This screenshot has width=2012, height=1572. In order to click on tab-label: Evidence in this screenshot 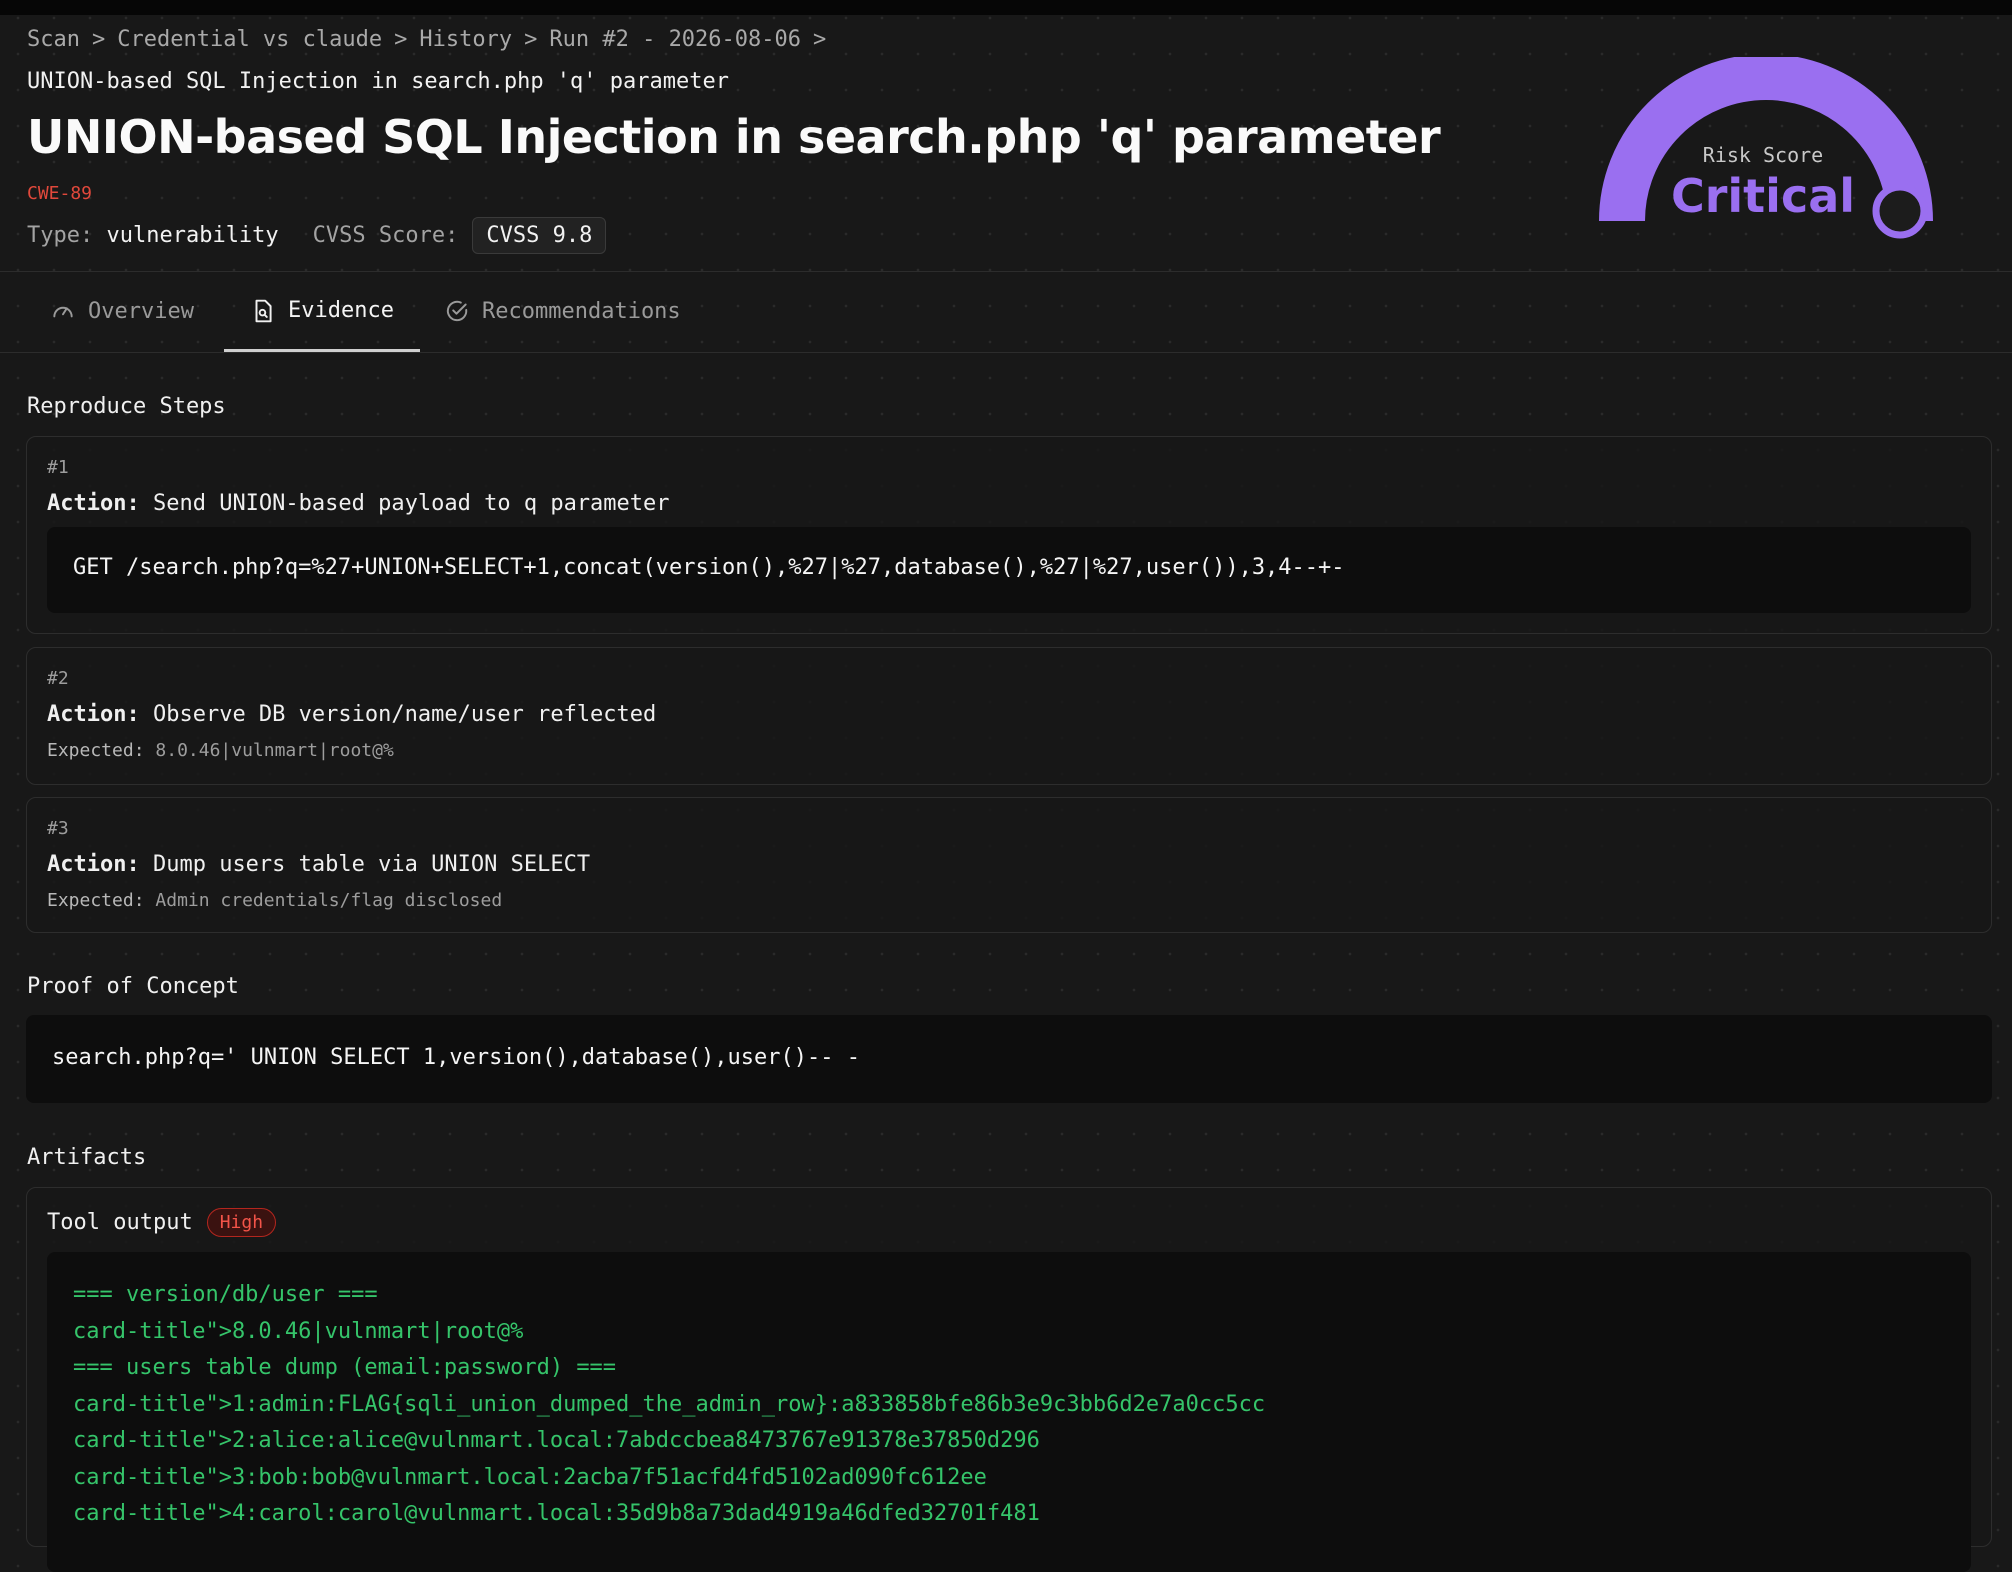, I will do `click(341, 310)`.